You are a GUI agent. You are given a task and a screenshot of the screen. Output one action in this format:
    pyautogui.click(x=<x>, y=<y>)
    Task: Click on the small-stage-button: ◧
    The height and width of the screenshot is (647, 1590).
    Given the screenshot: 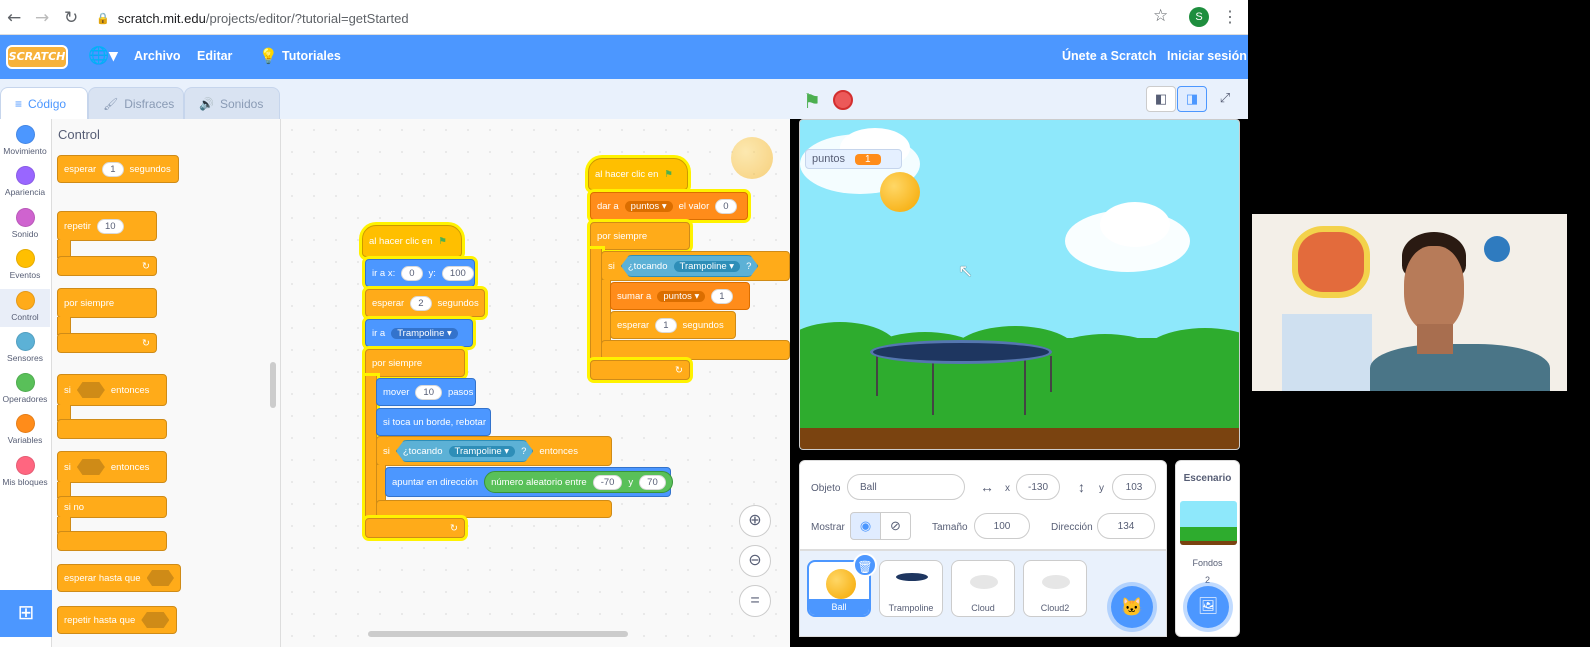 What is the action you would take?
    pyautogui.click(x=1161, y=99)
    